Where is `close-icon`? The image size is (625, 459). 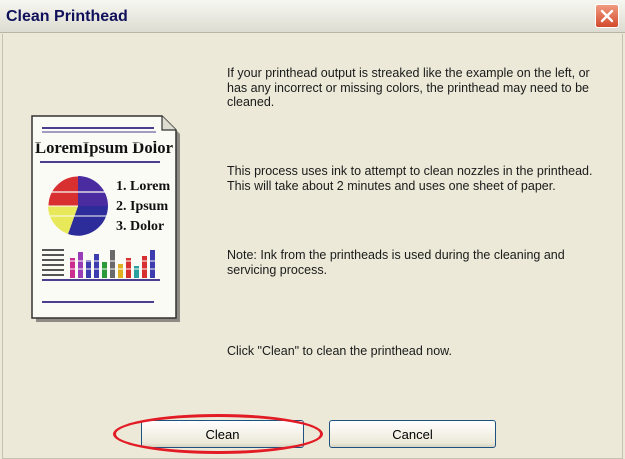
close-icon is located at coordinates (607, 16).